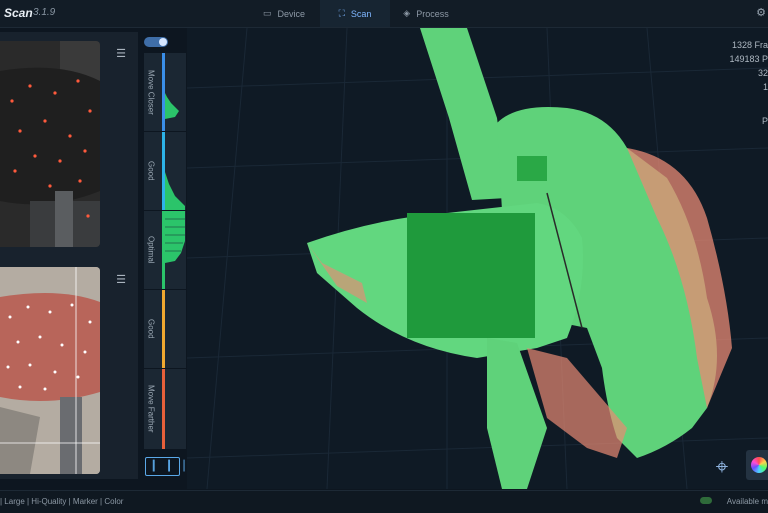 This screenshot has height=513, width=768. Describe the element at coordinates (749, 45) in the screenshot. I see `stat-frames: 1328 Fra` at that location.